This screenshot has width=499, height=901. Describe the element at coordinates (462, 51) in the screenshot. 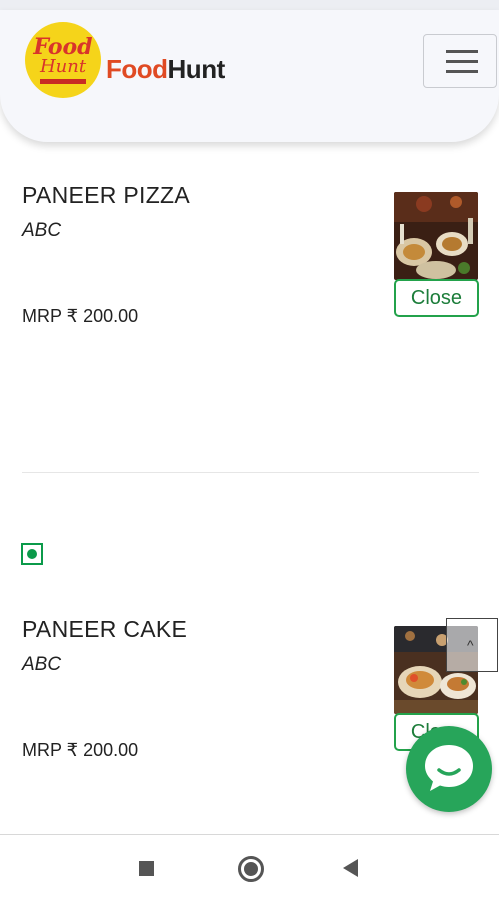

I see `hamburger-bar-top` at that location.